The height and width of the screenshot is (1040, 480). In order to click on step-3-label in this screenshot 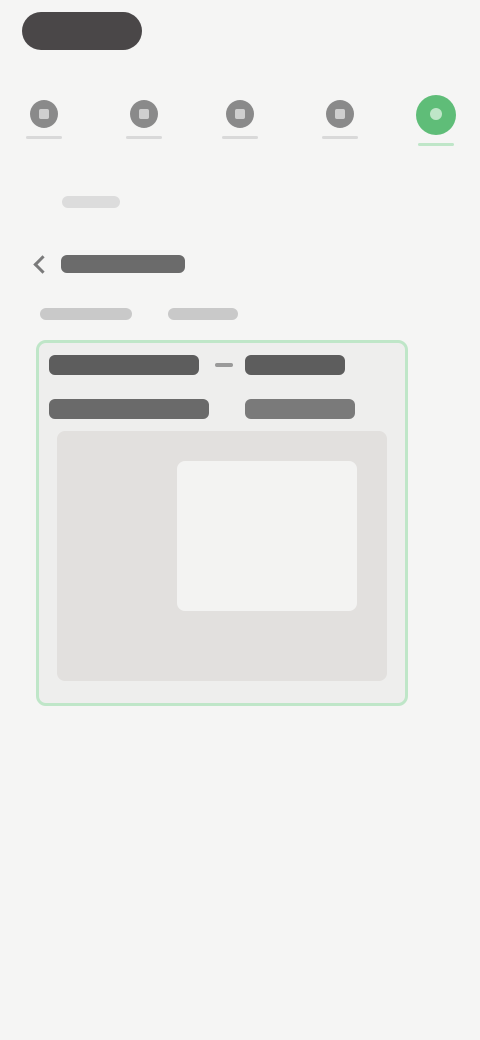, I will do `click(240, 137)`.